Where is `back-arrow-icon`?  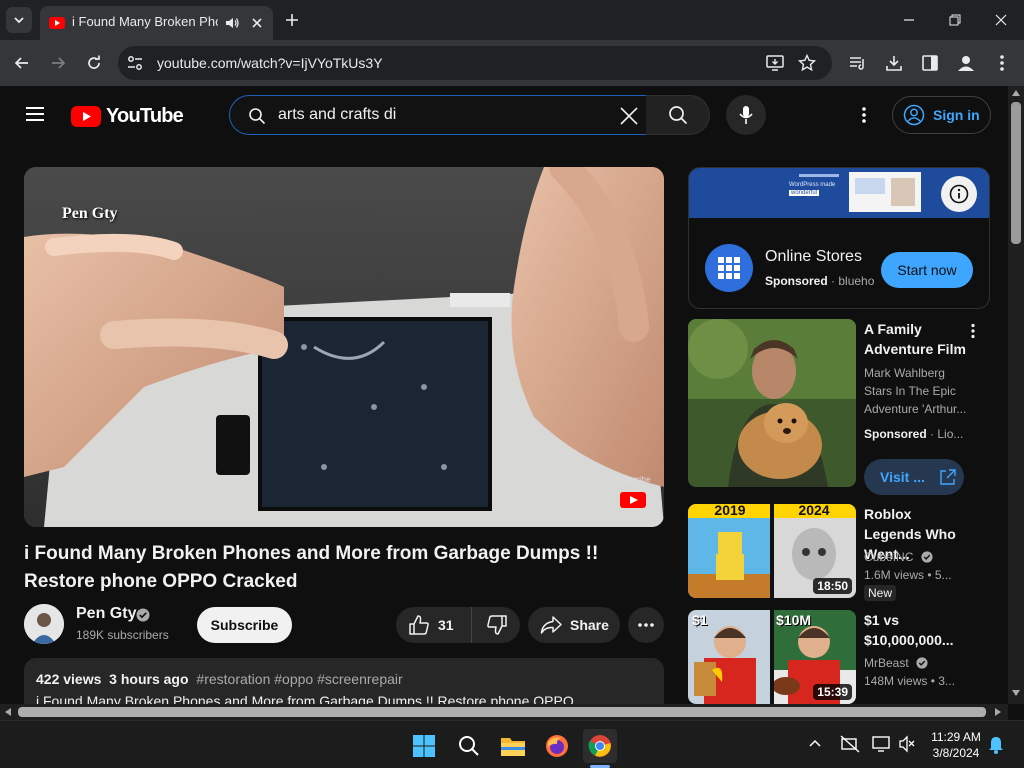
back-arrow-icon is located at coordinates (22, 63).